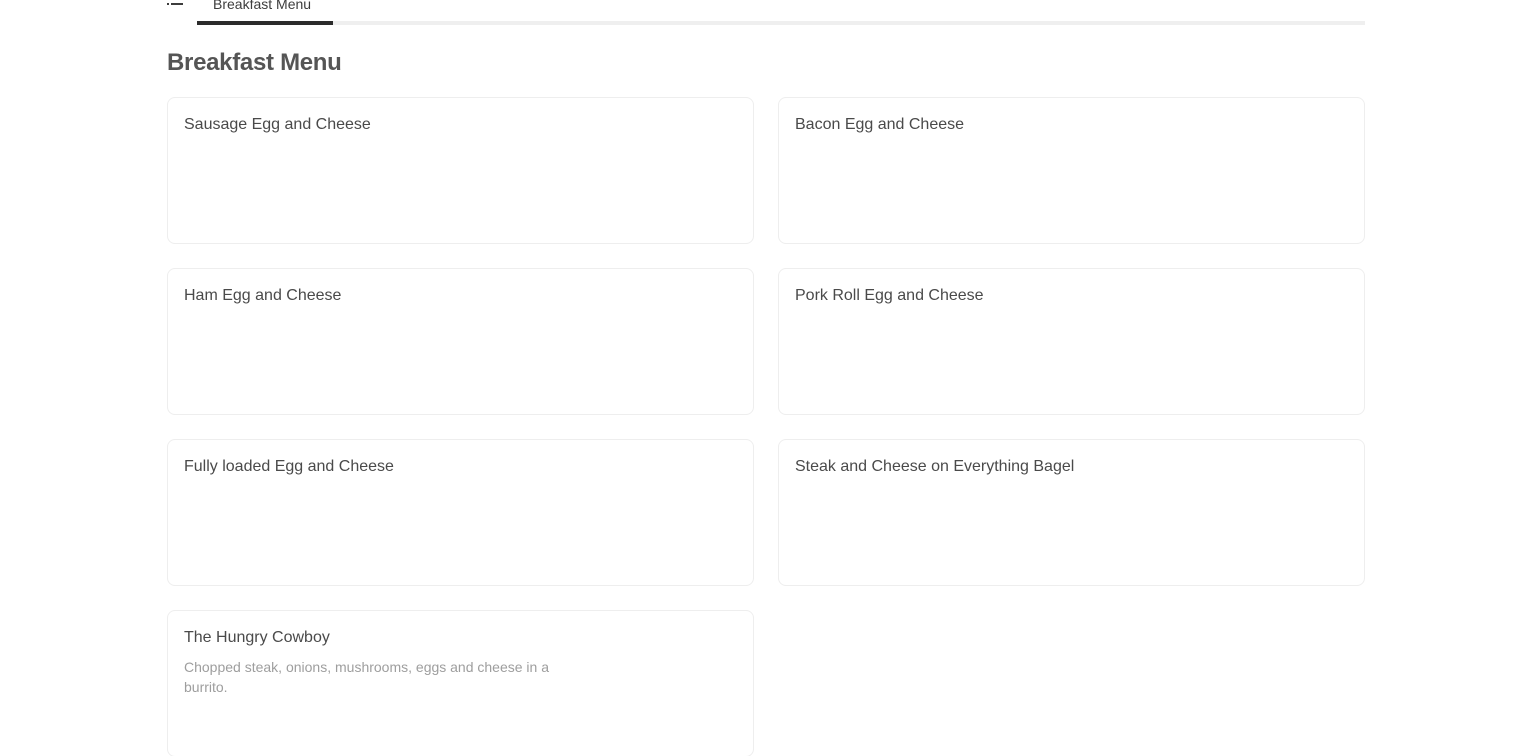 Image resolution: width=1530 pixels, height=756 pixels. What do you see at coordinates (277, 124) in the screenshot?
I see `menu-item-name: Sausage Egg and Cheese` at bounding box center [277, 124].